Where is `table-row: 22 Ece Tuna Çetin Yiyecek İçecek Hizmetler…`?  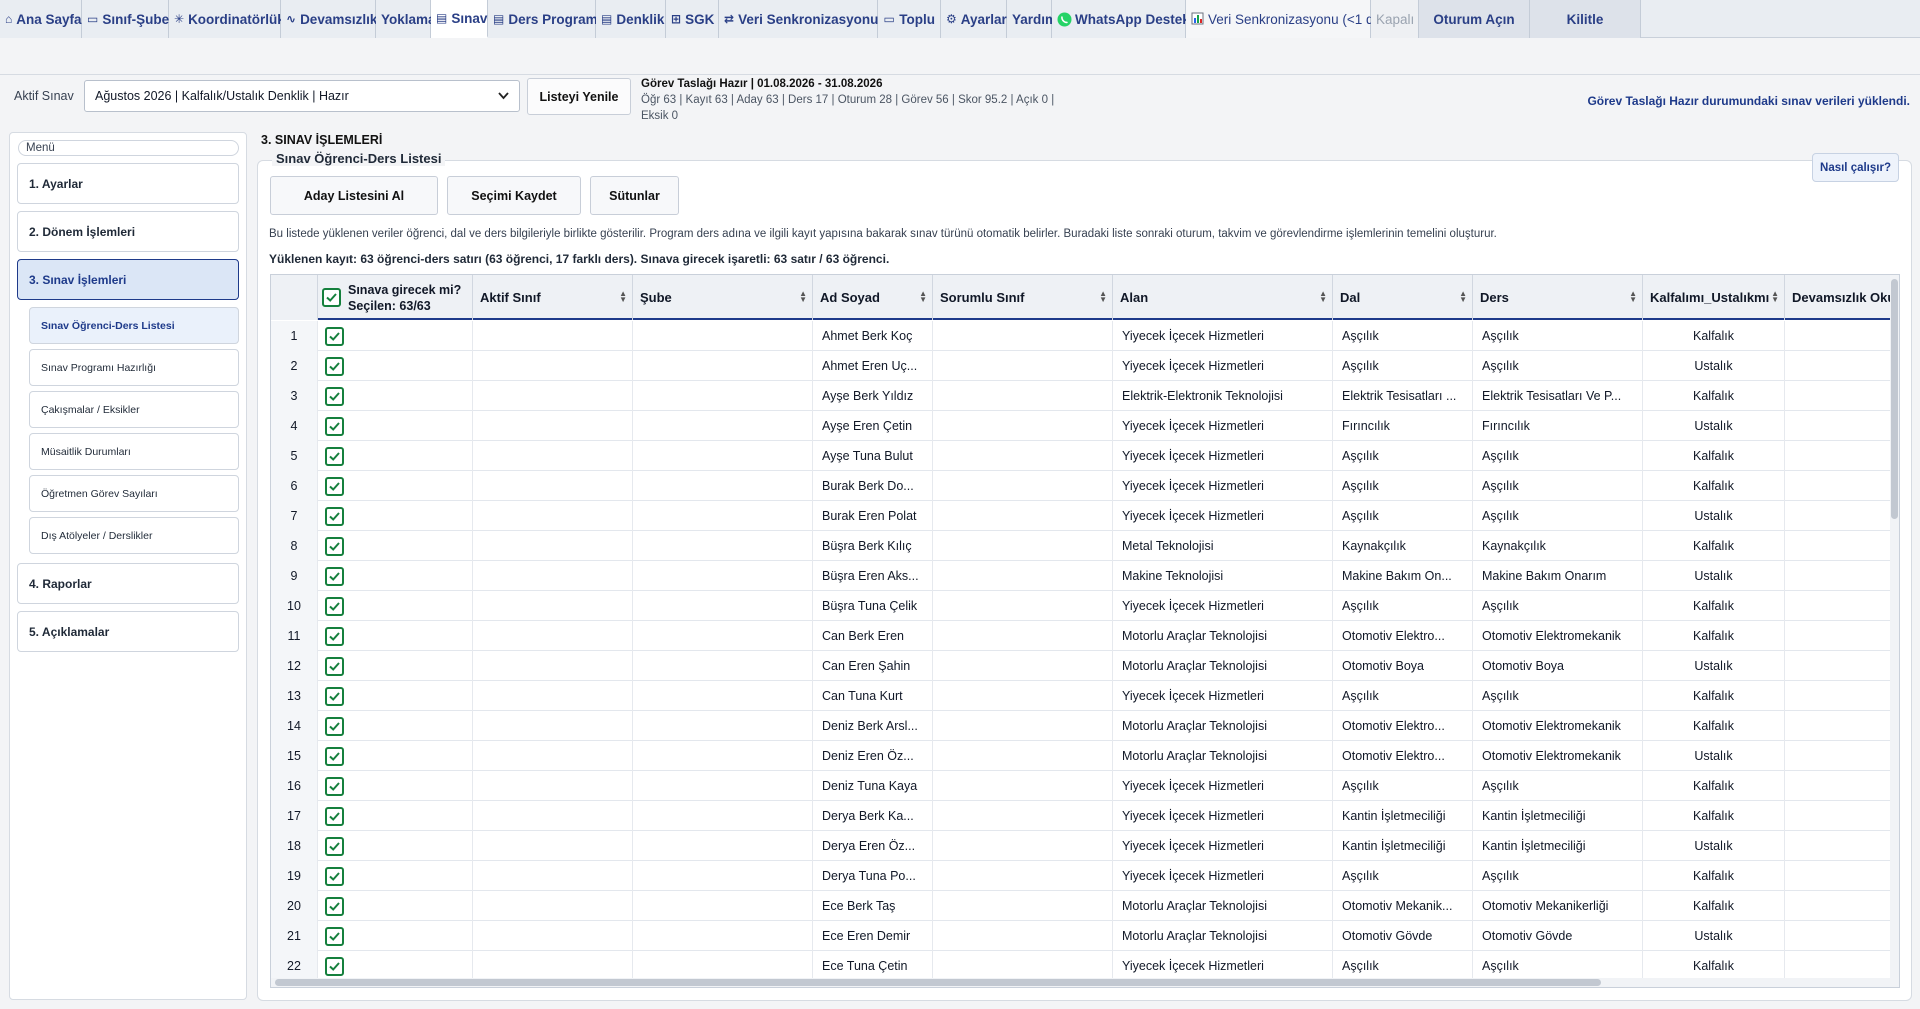 table-row: 22 Ece Tuna Çetin Yiyecek İçecek Hizmetler… is located at coordinates (1085, 966).